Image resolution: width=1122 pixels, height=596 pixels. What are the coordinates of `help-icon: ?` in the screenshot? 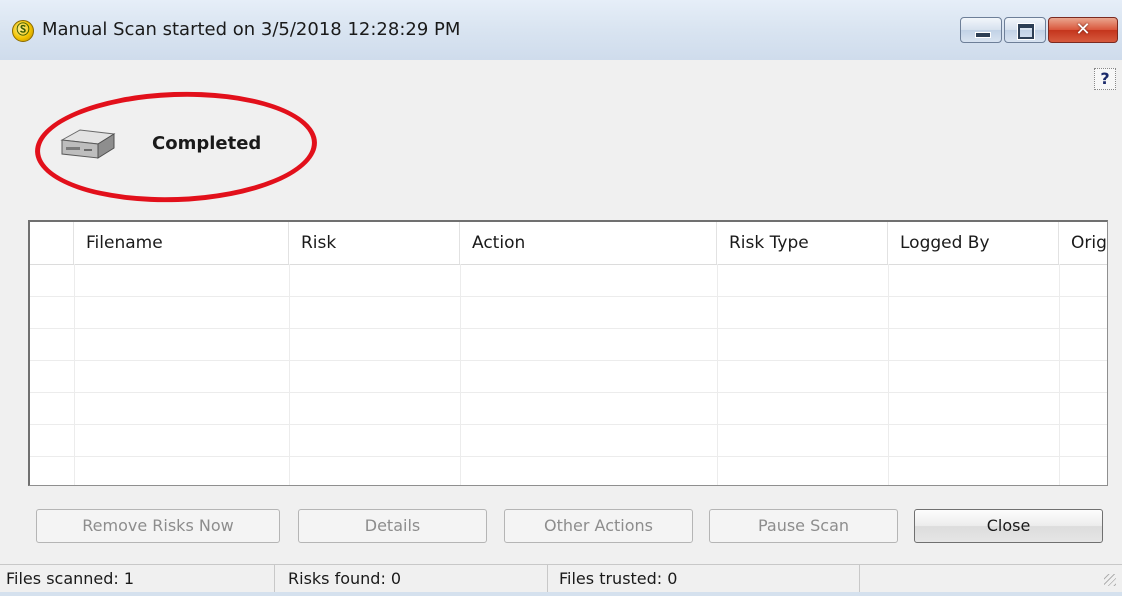 It's located at (1105, 79).